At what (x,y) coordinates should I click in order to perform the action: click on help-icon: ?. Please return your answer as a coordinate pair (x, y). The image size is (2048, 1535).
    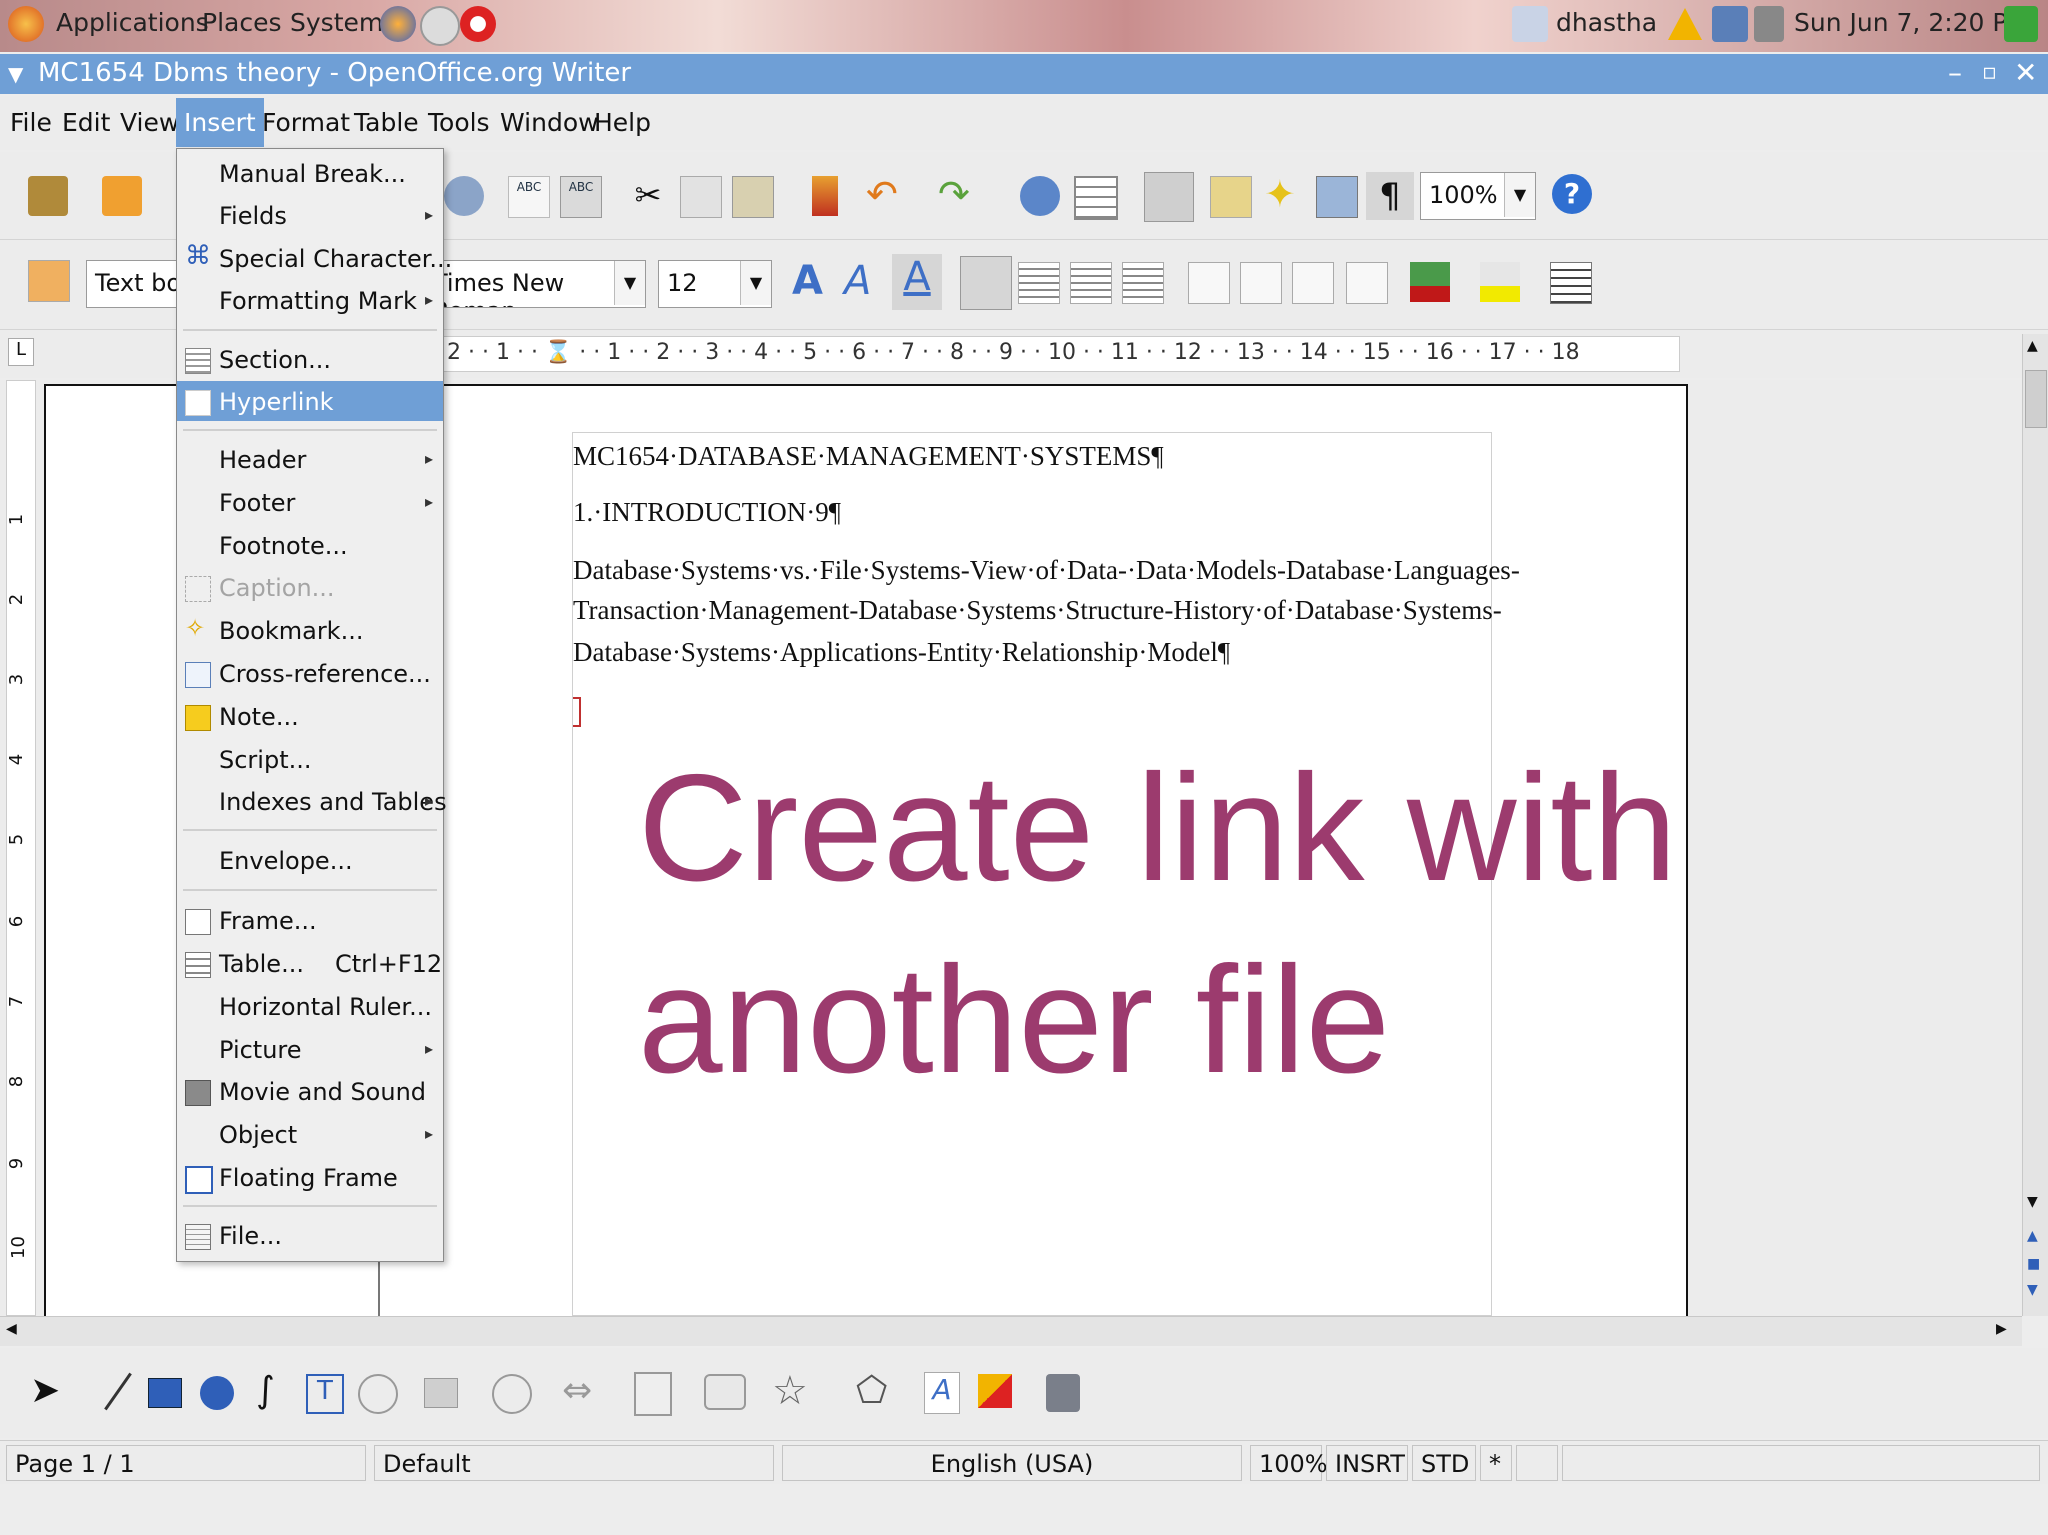
    Looking at the image, I should click on (1572, 194).